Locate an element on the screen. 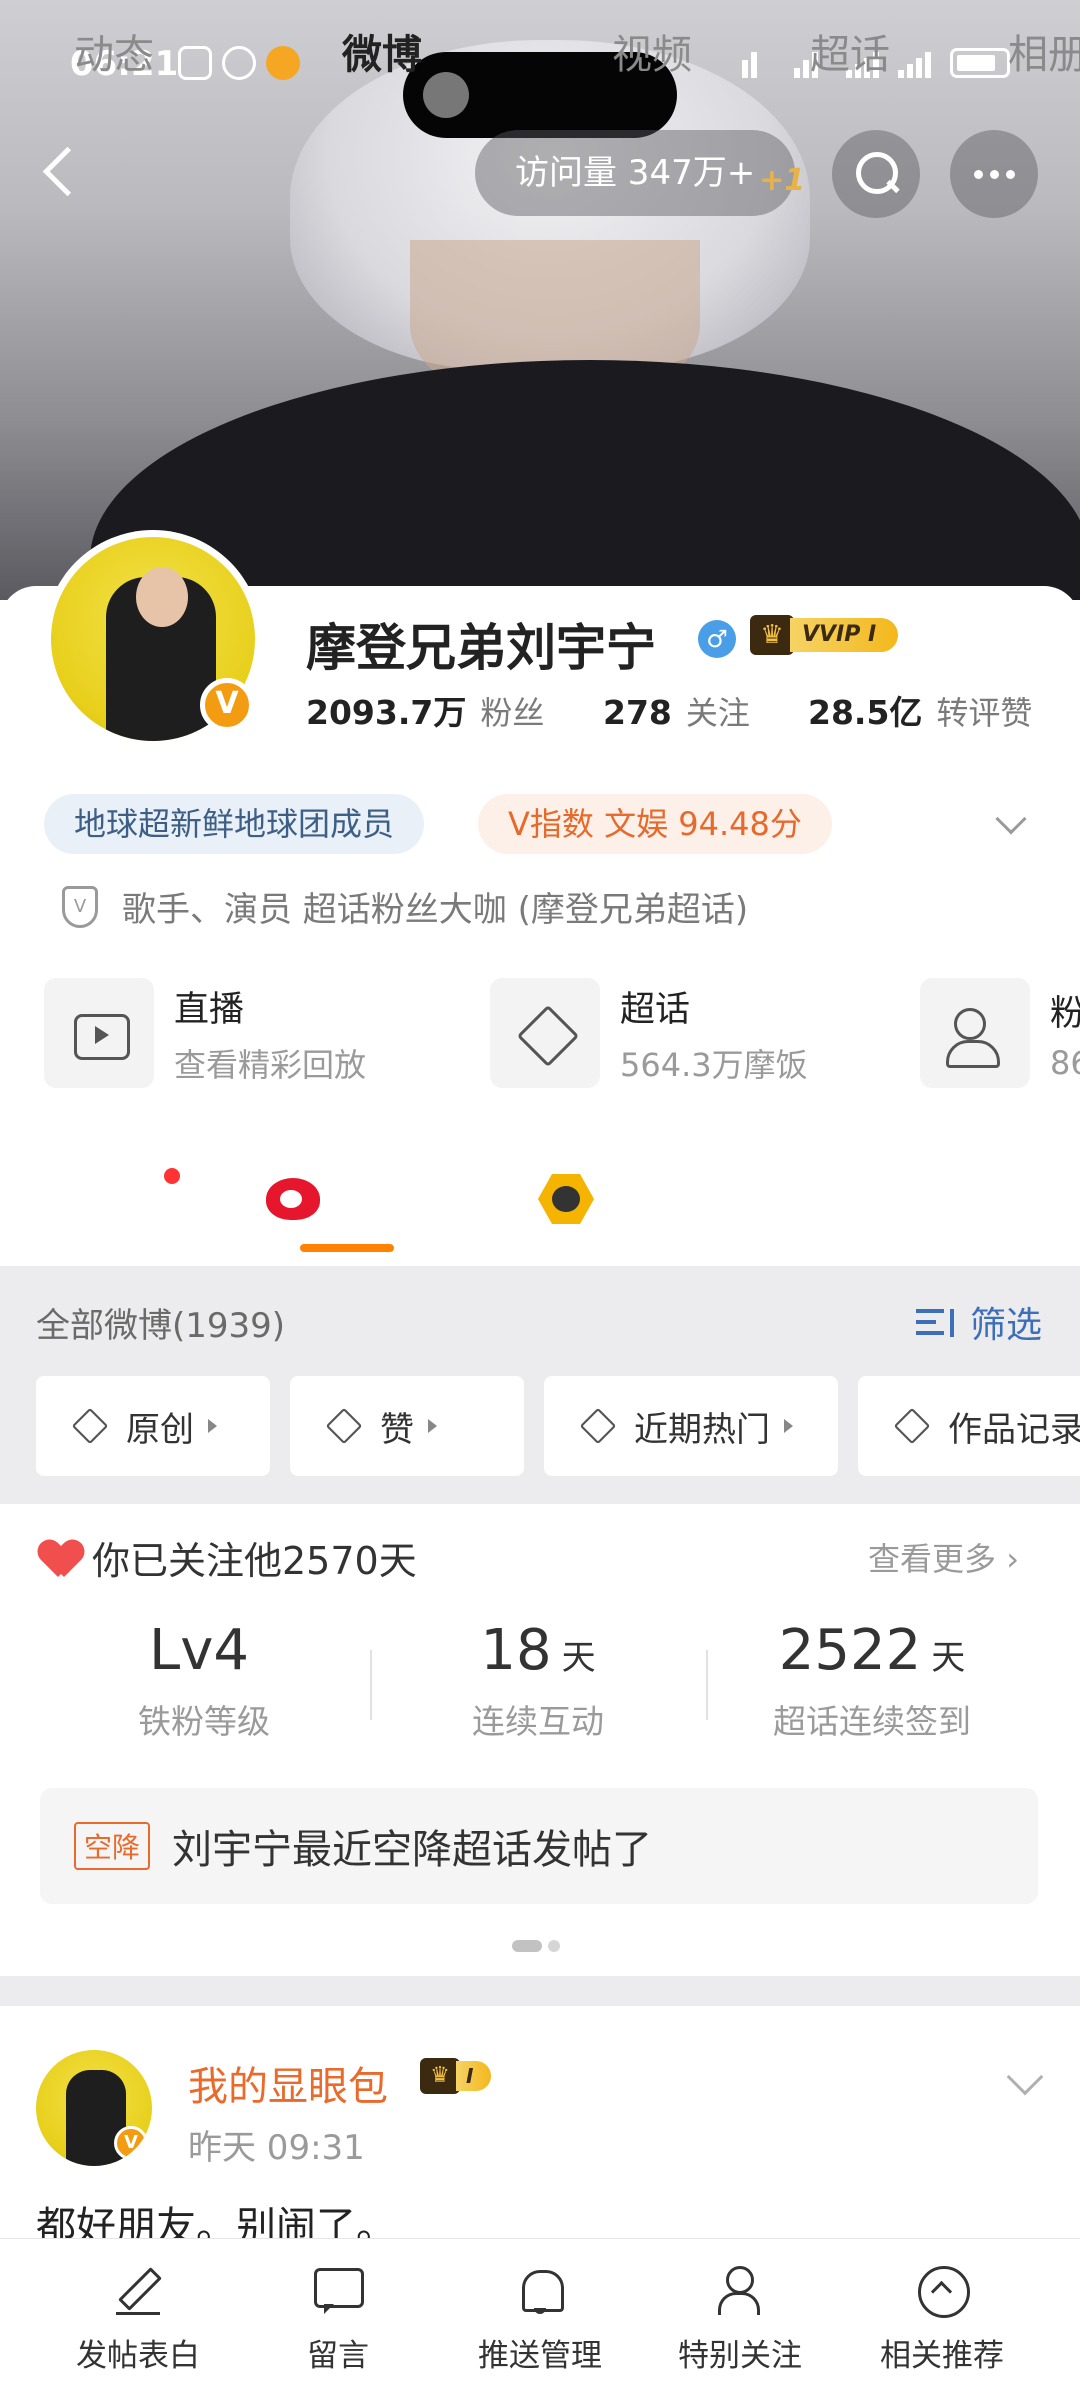 The height and width of the screenshot is (2397, 1080). diamond-icon is located at coordinates (545, 1033).